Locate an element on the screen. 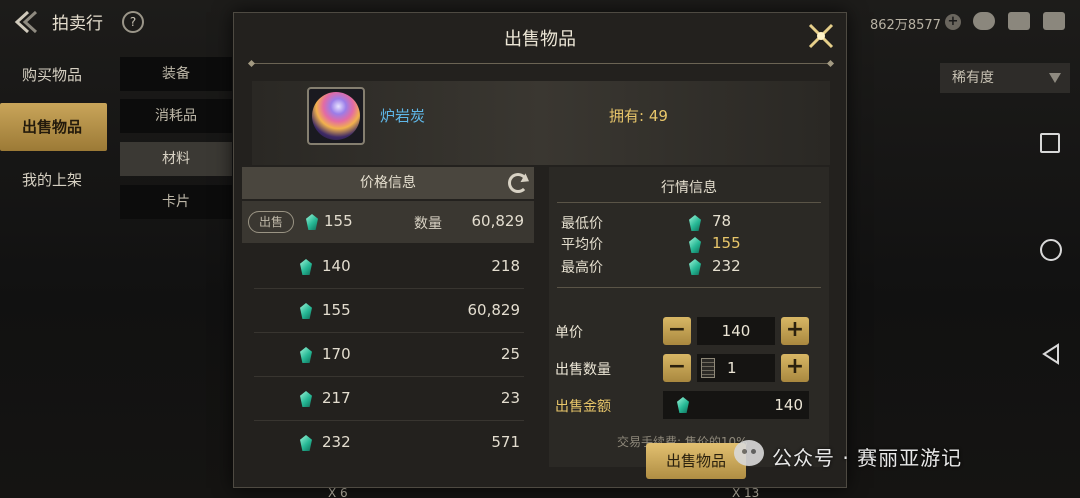  max-price-label: 最高价 is located at coordinates (582, 268).